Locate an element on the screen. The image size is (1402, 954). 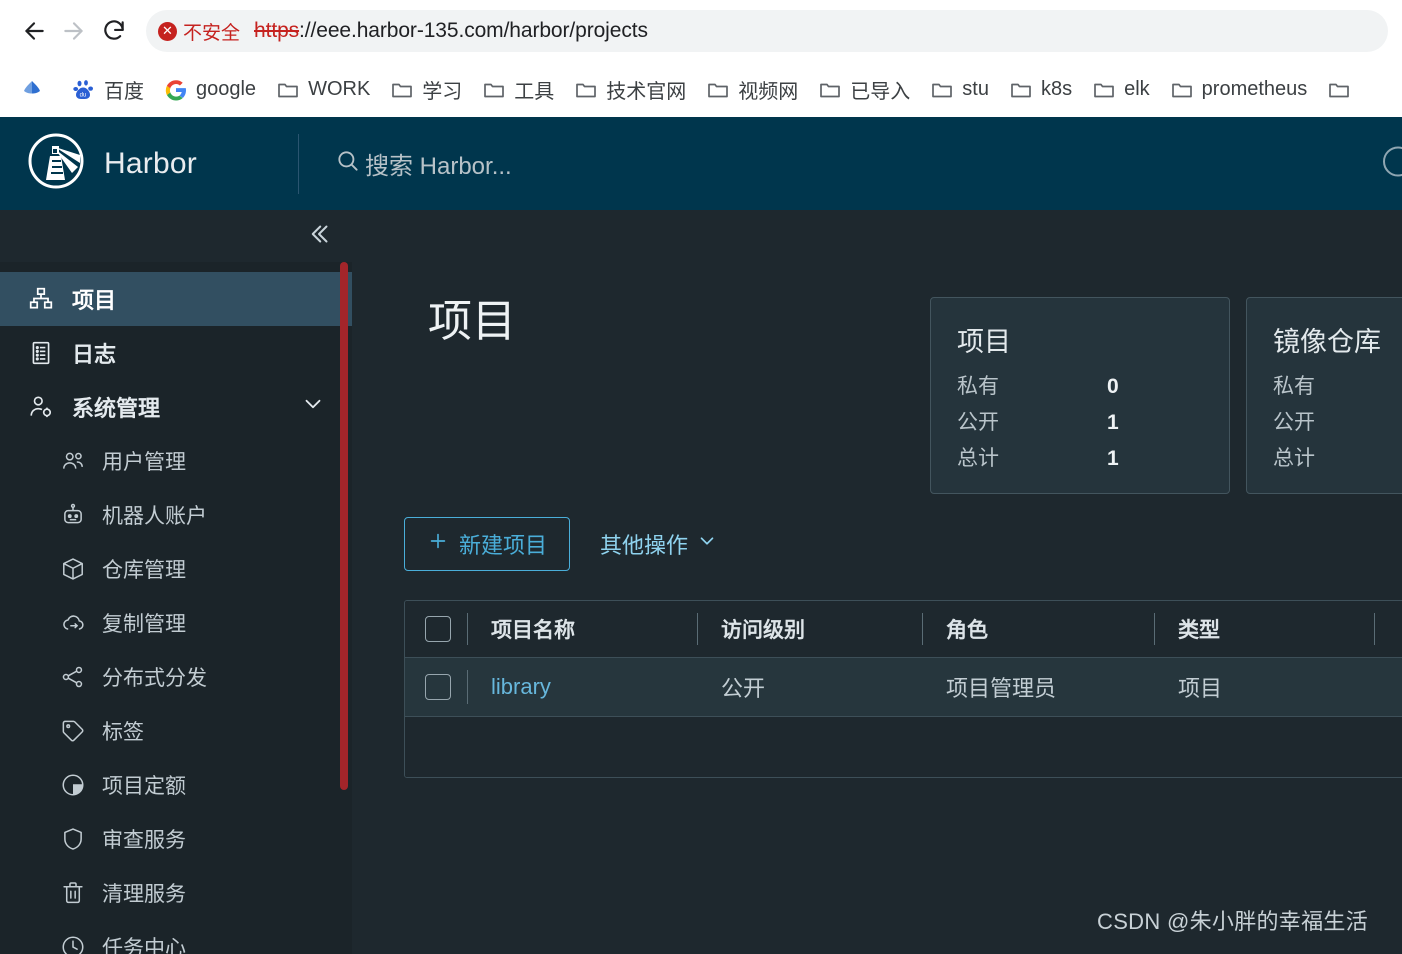
bookmark-folder-work: WORK is located at coordinates (323, 90).